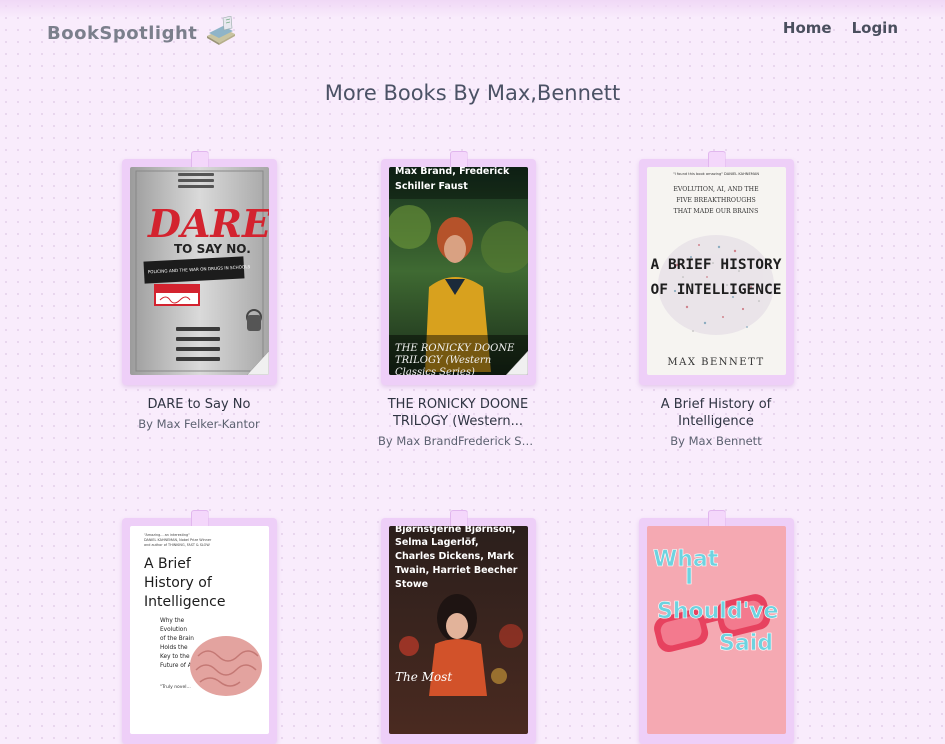  What do you see at coordinates (807, 28) in the screenshot?
I see `nav-home-link: Home` at bounding box center [807, 28].